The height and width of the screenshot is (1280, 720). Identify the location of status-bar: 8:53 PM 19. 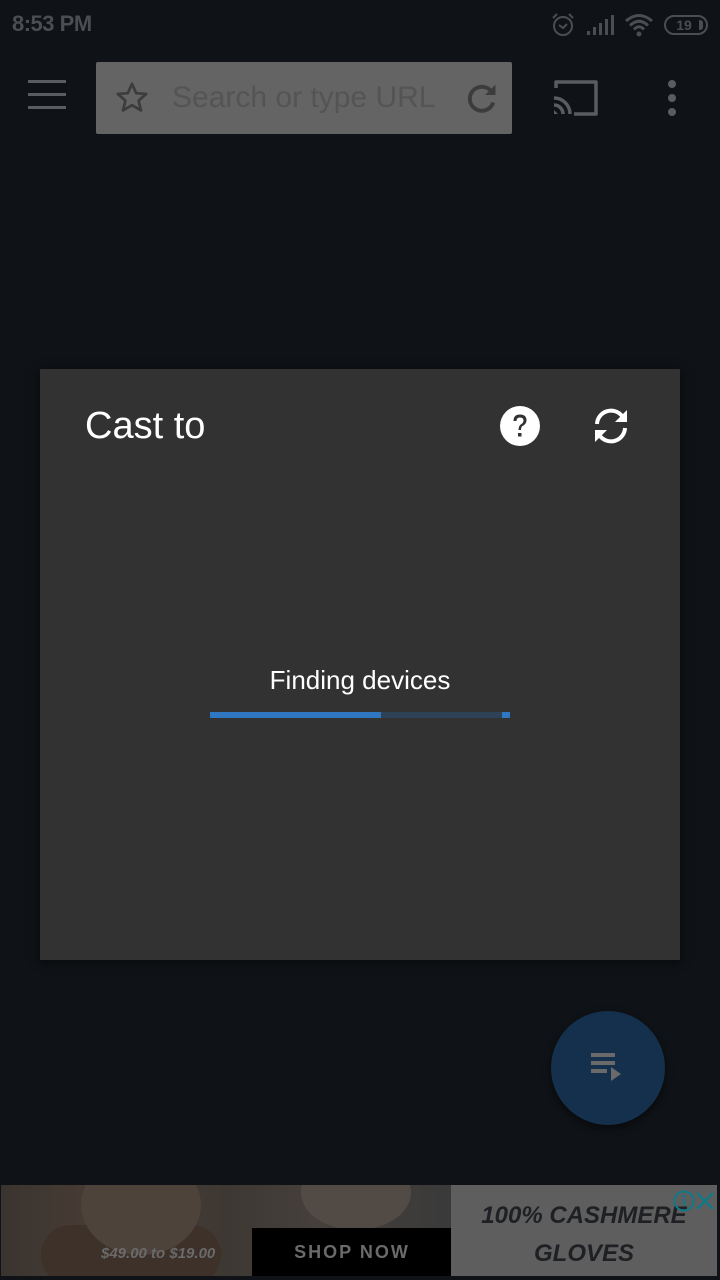
(360, 26).